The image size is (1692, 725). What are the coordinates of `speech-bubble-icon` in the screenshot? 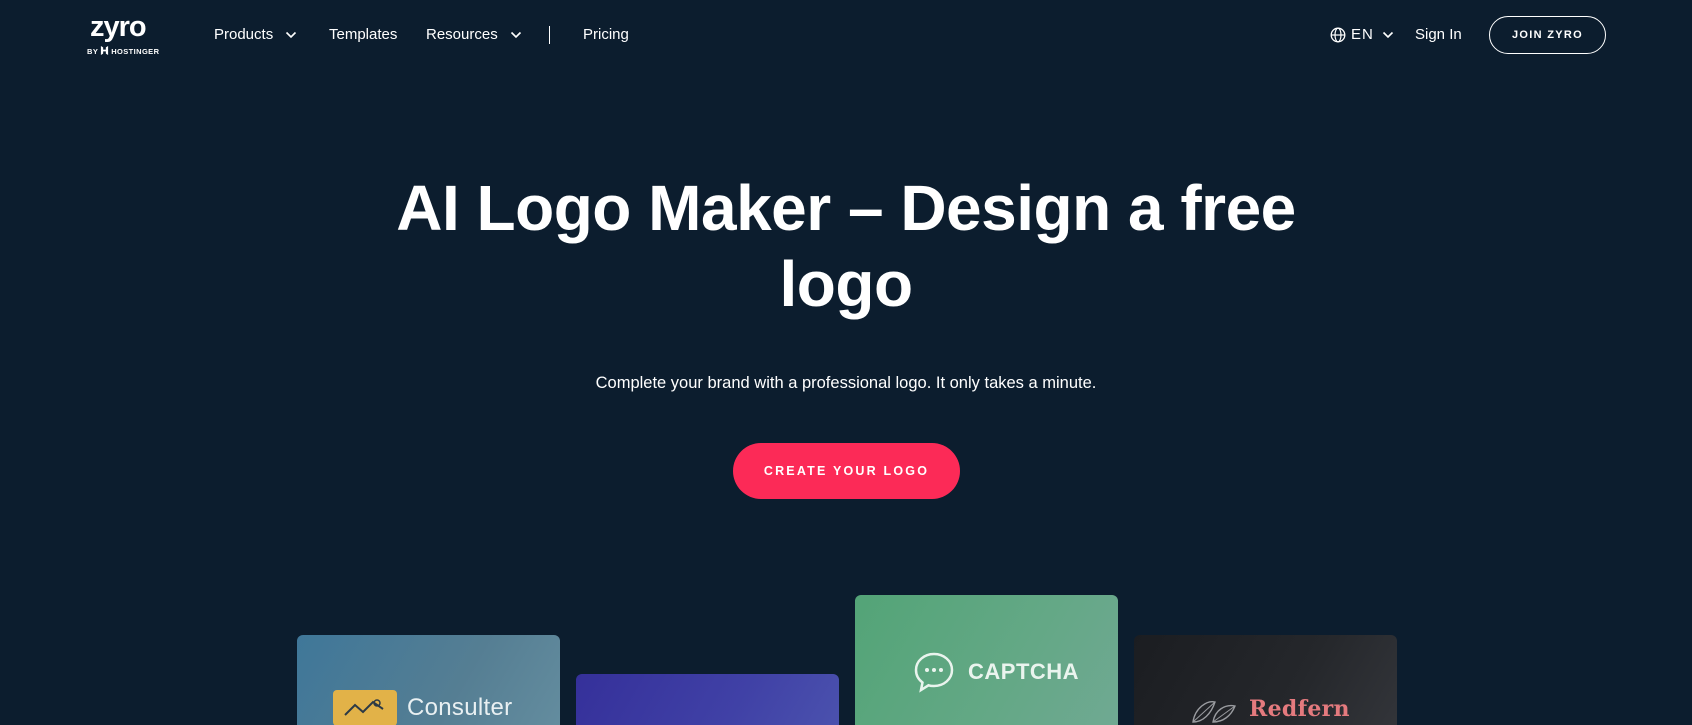 It's located at (934, 672).